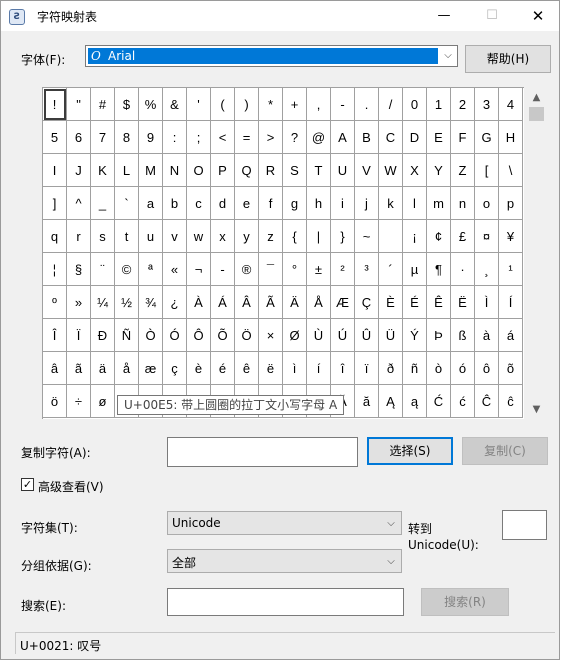 The image size is (569, 664). I want to click on char-cell: V, so click(367, 170).